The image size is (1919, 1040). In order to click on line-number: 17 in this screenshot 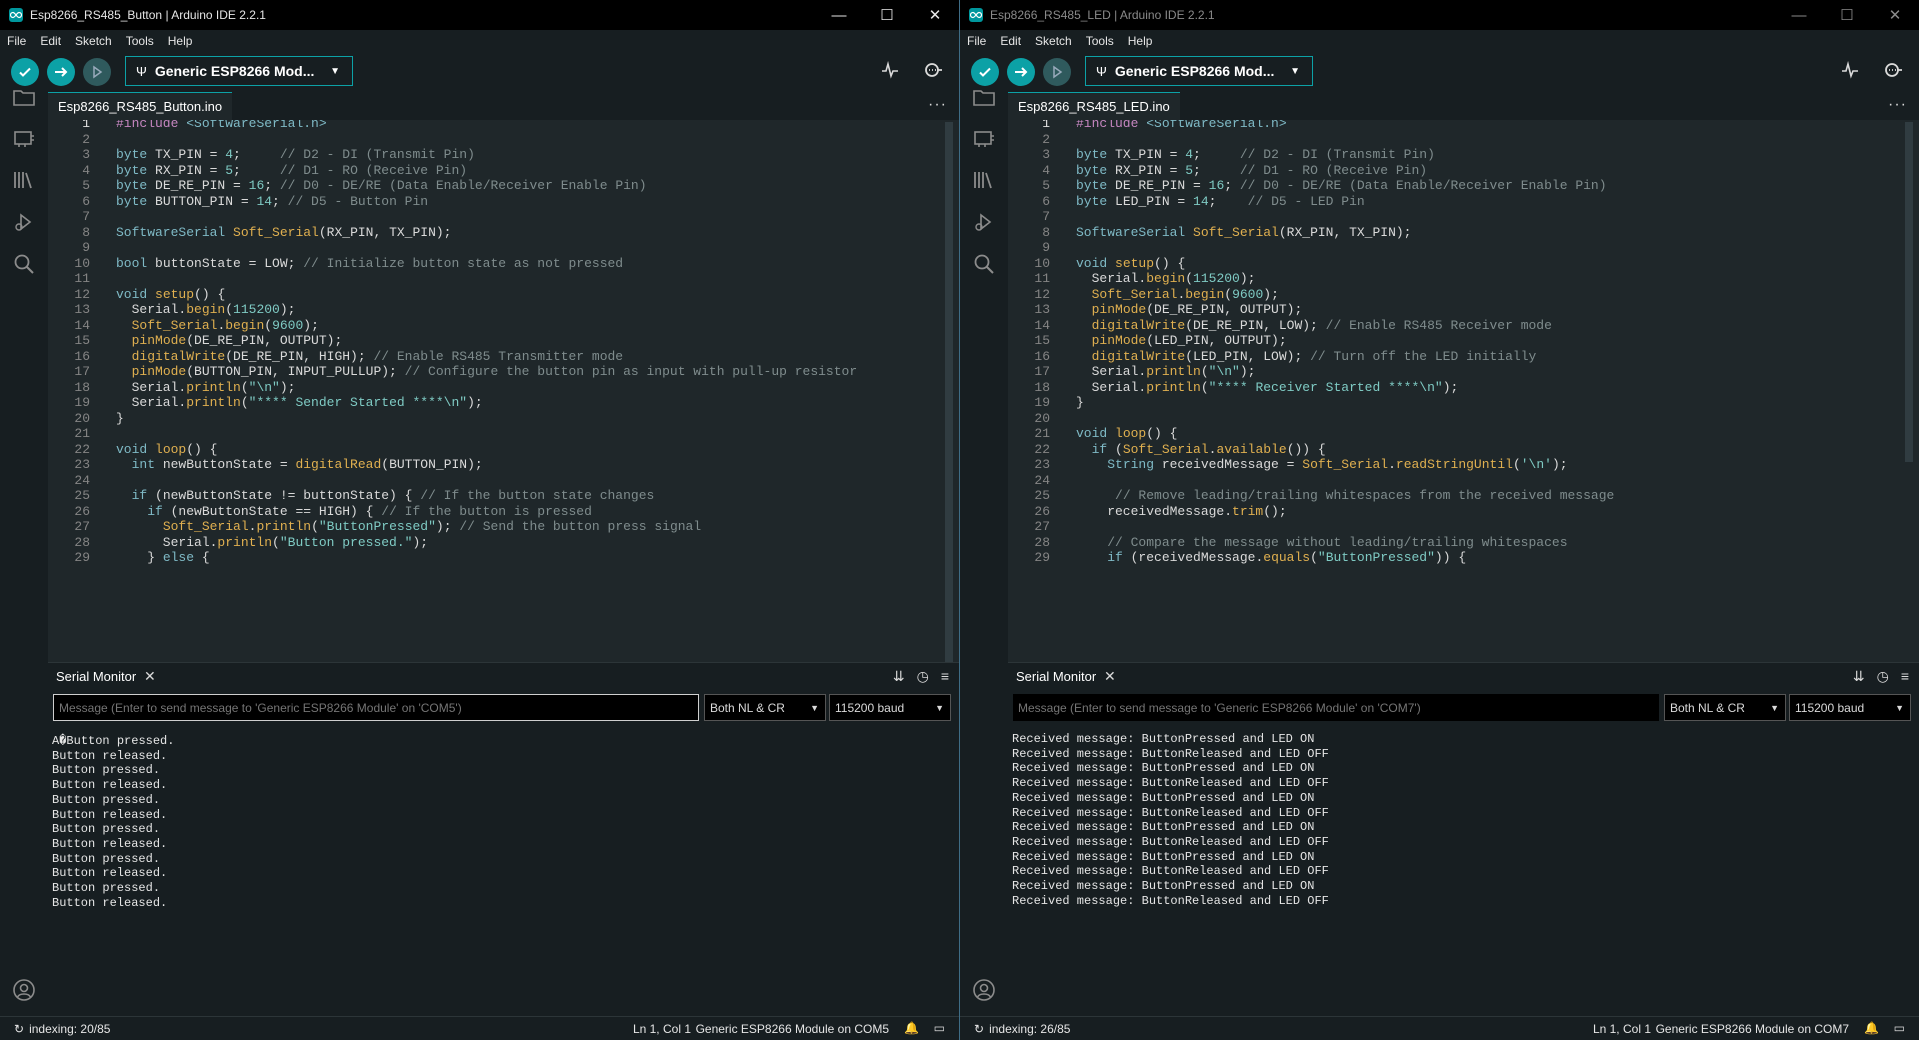, I will do `click(82, 371)`.